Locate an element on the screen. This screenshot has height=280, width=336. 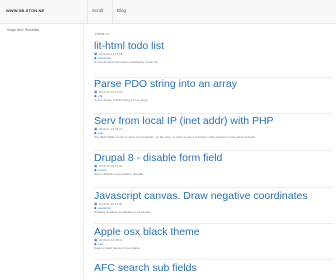
post-excerpt: How to Parse a PDO string into an array is located at coordinates (121, 100).